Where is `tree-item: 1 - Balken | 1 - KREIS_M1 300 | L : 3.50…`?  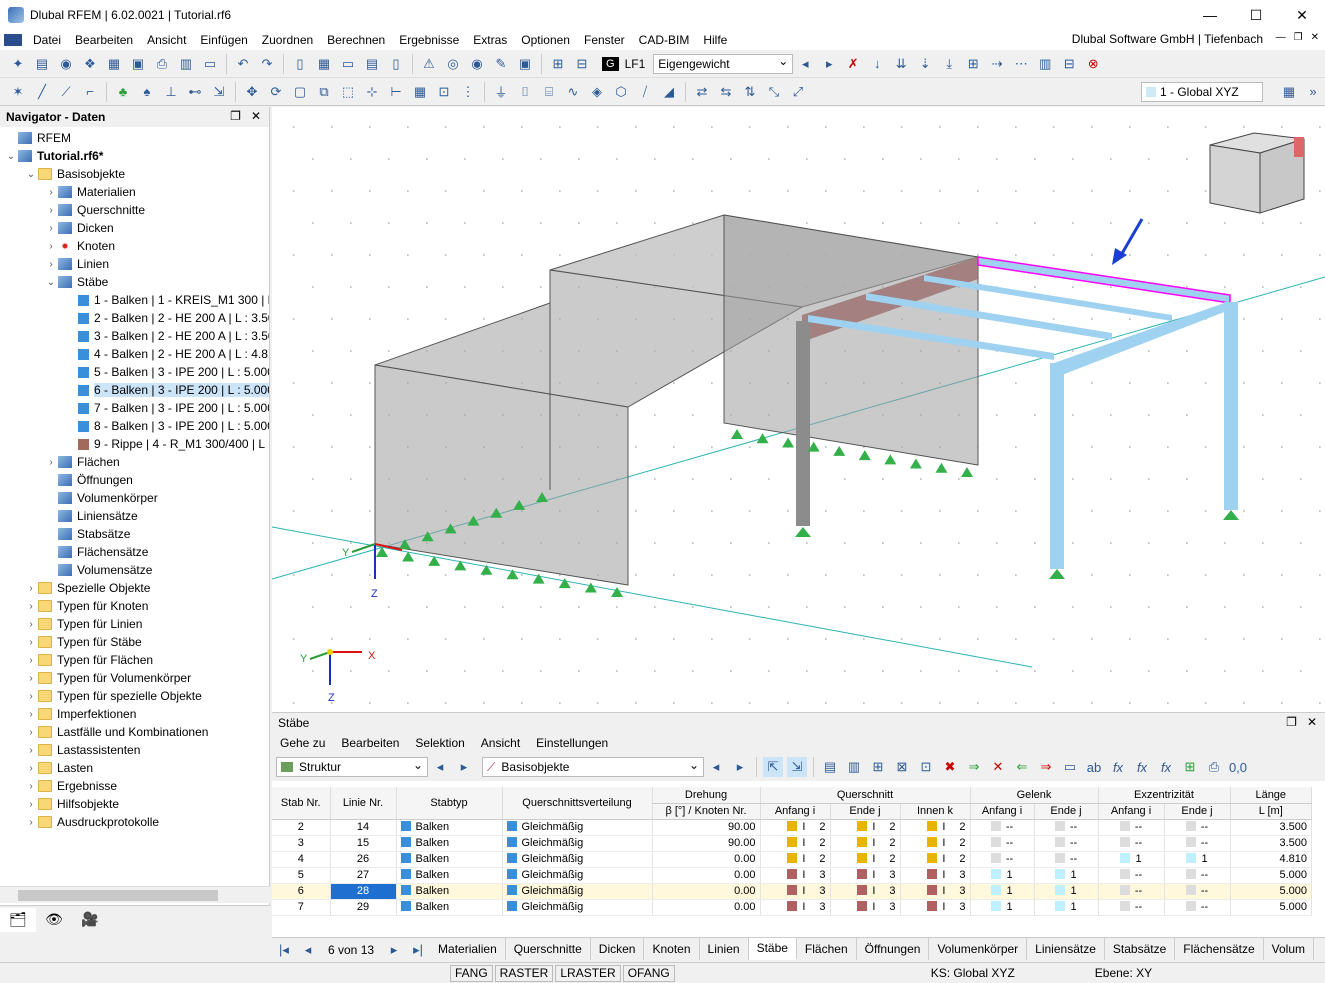 tree-item: 1 - Balken | 1 - KREIS_M1 300 | L : 3.50… is located at coordinates (134, 300).